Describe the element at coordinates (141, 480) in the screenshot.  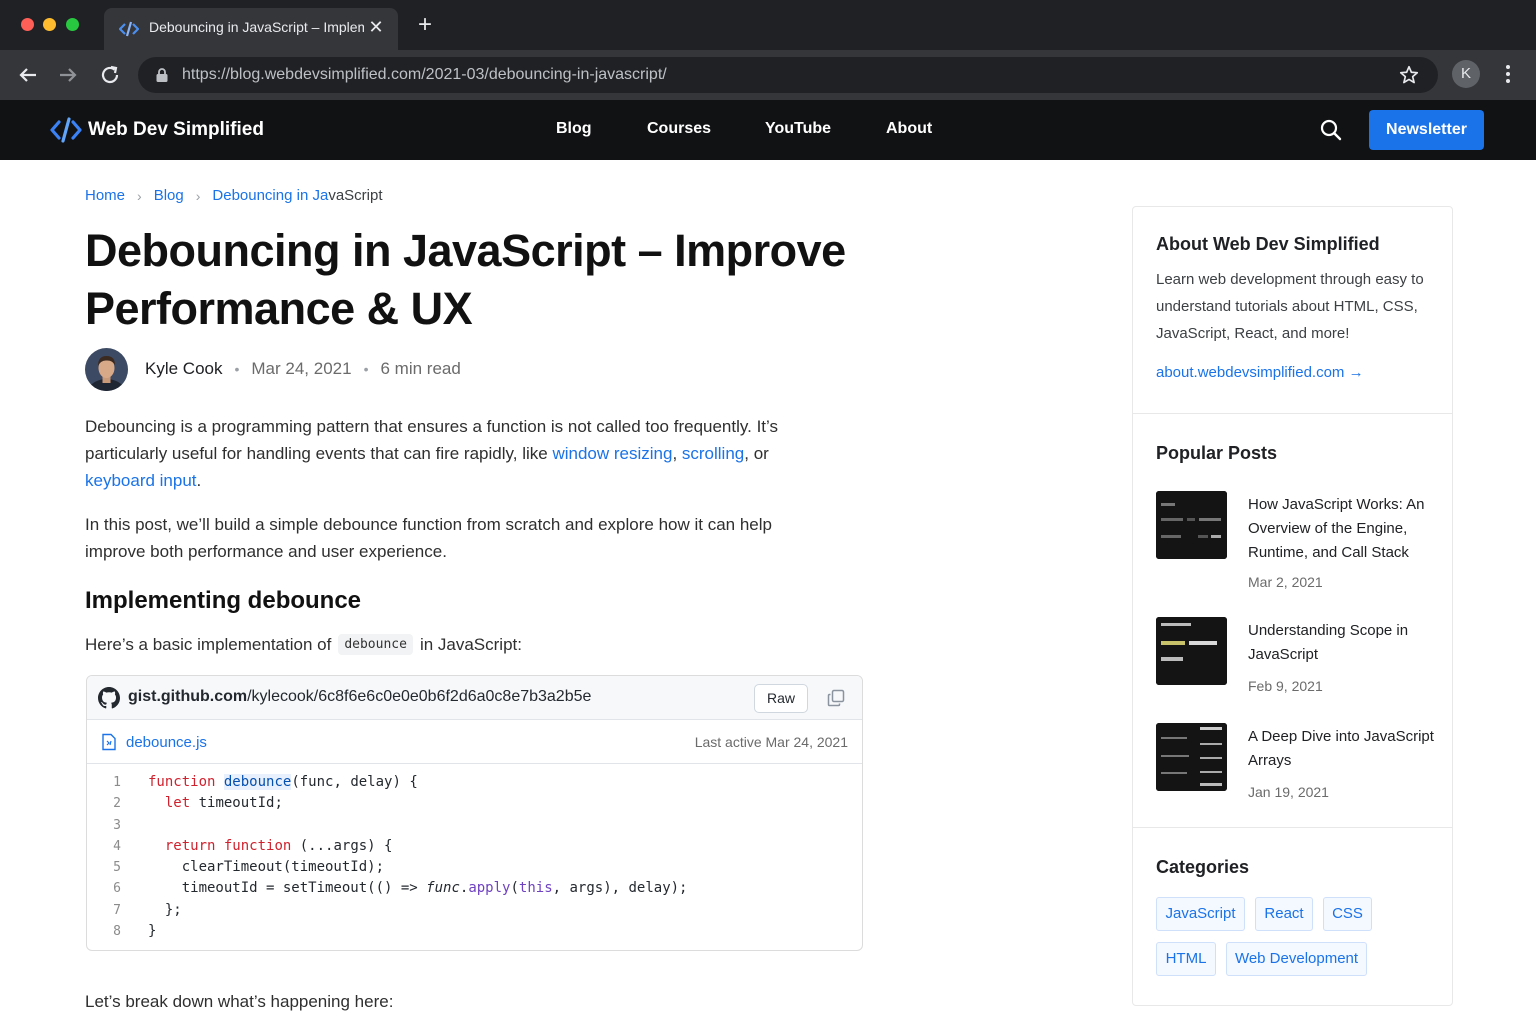
I see `link-keyboard-input: keyboard input` at that location.